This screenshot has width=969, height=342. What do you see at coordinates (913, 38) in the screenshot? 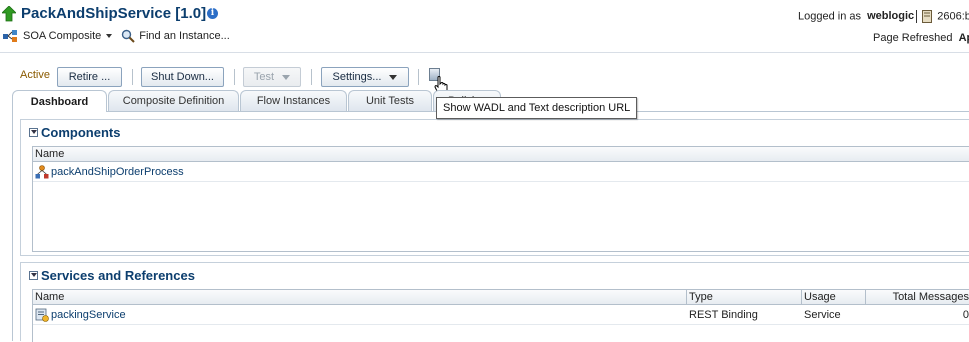
I see `refreshed-label: Page Refreshed` at bounding box center [913, 38].